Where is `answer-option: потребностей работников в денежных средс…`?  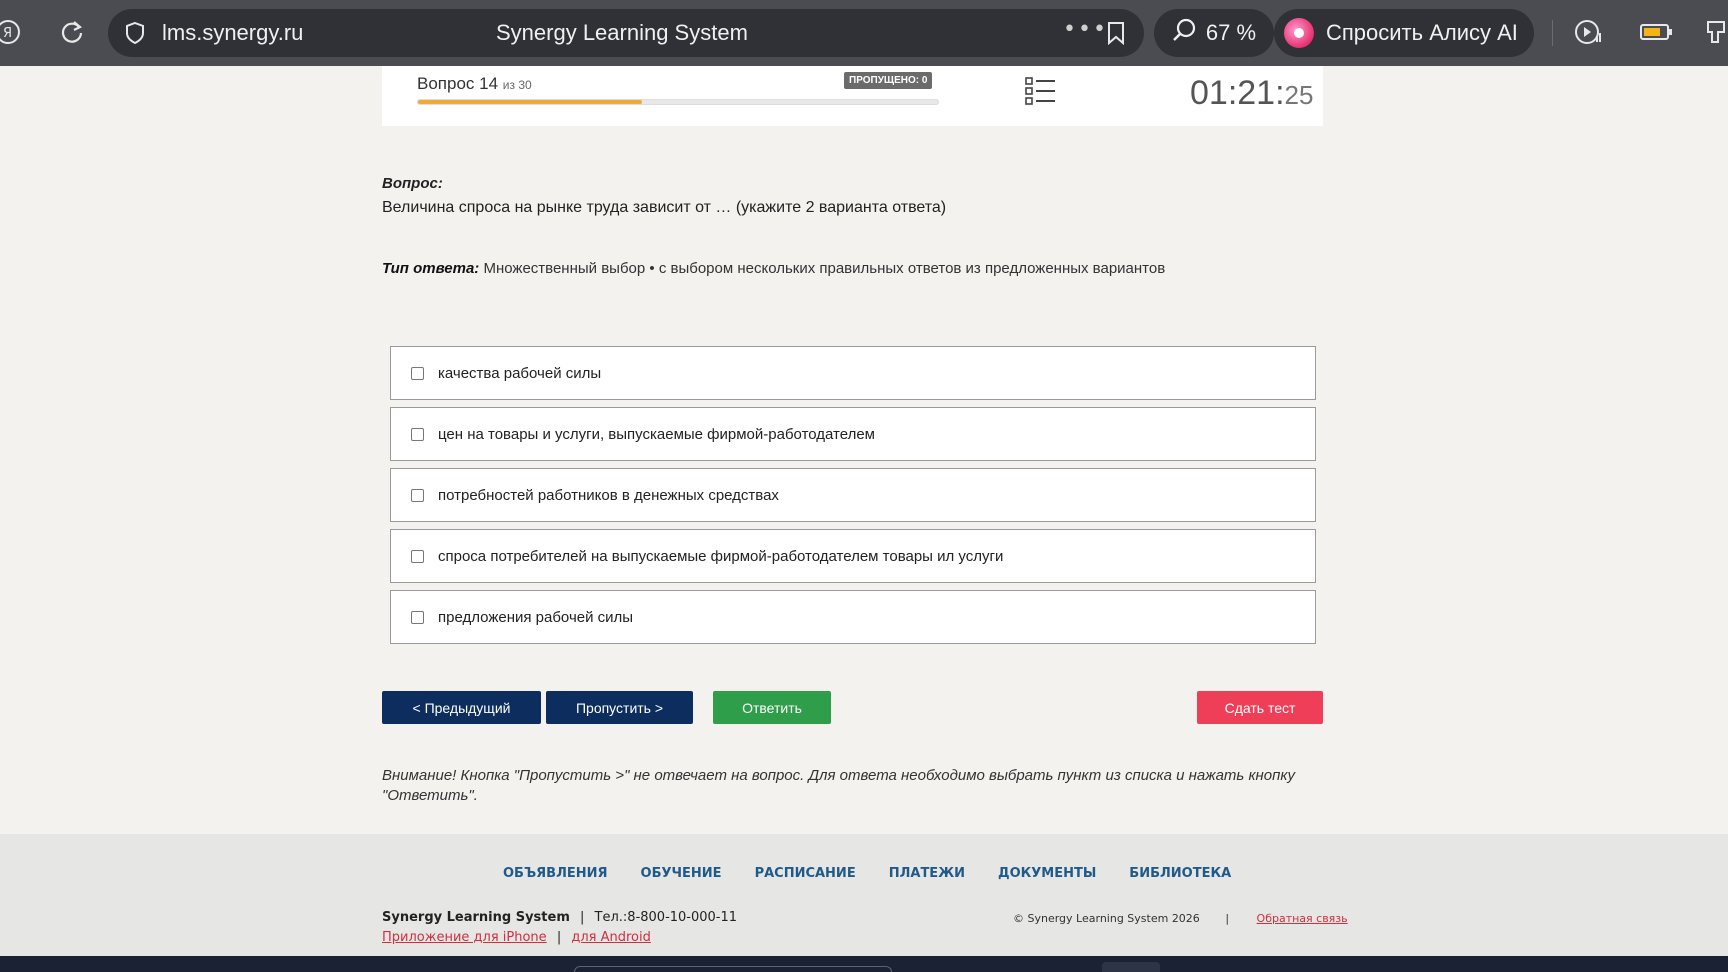 answer-option: потребностей работников в денежных средс… is located at coordinates (853, 495).